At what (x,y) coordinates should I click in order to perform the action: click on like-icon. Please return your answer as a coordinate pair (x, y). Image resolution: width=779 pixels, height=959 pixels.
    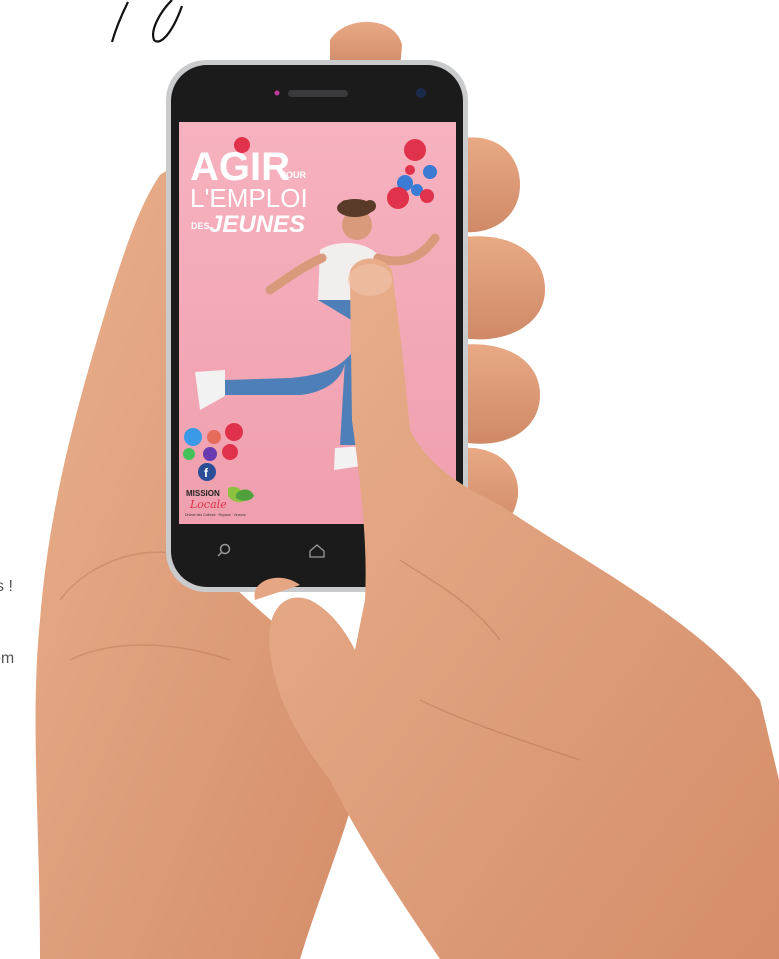
    Looking at the image, I should click on (430, 172).